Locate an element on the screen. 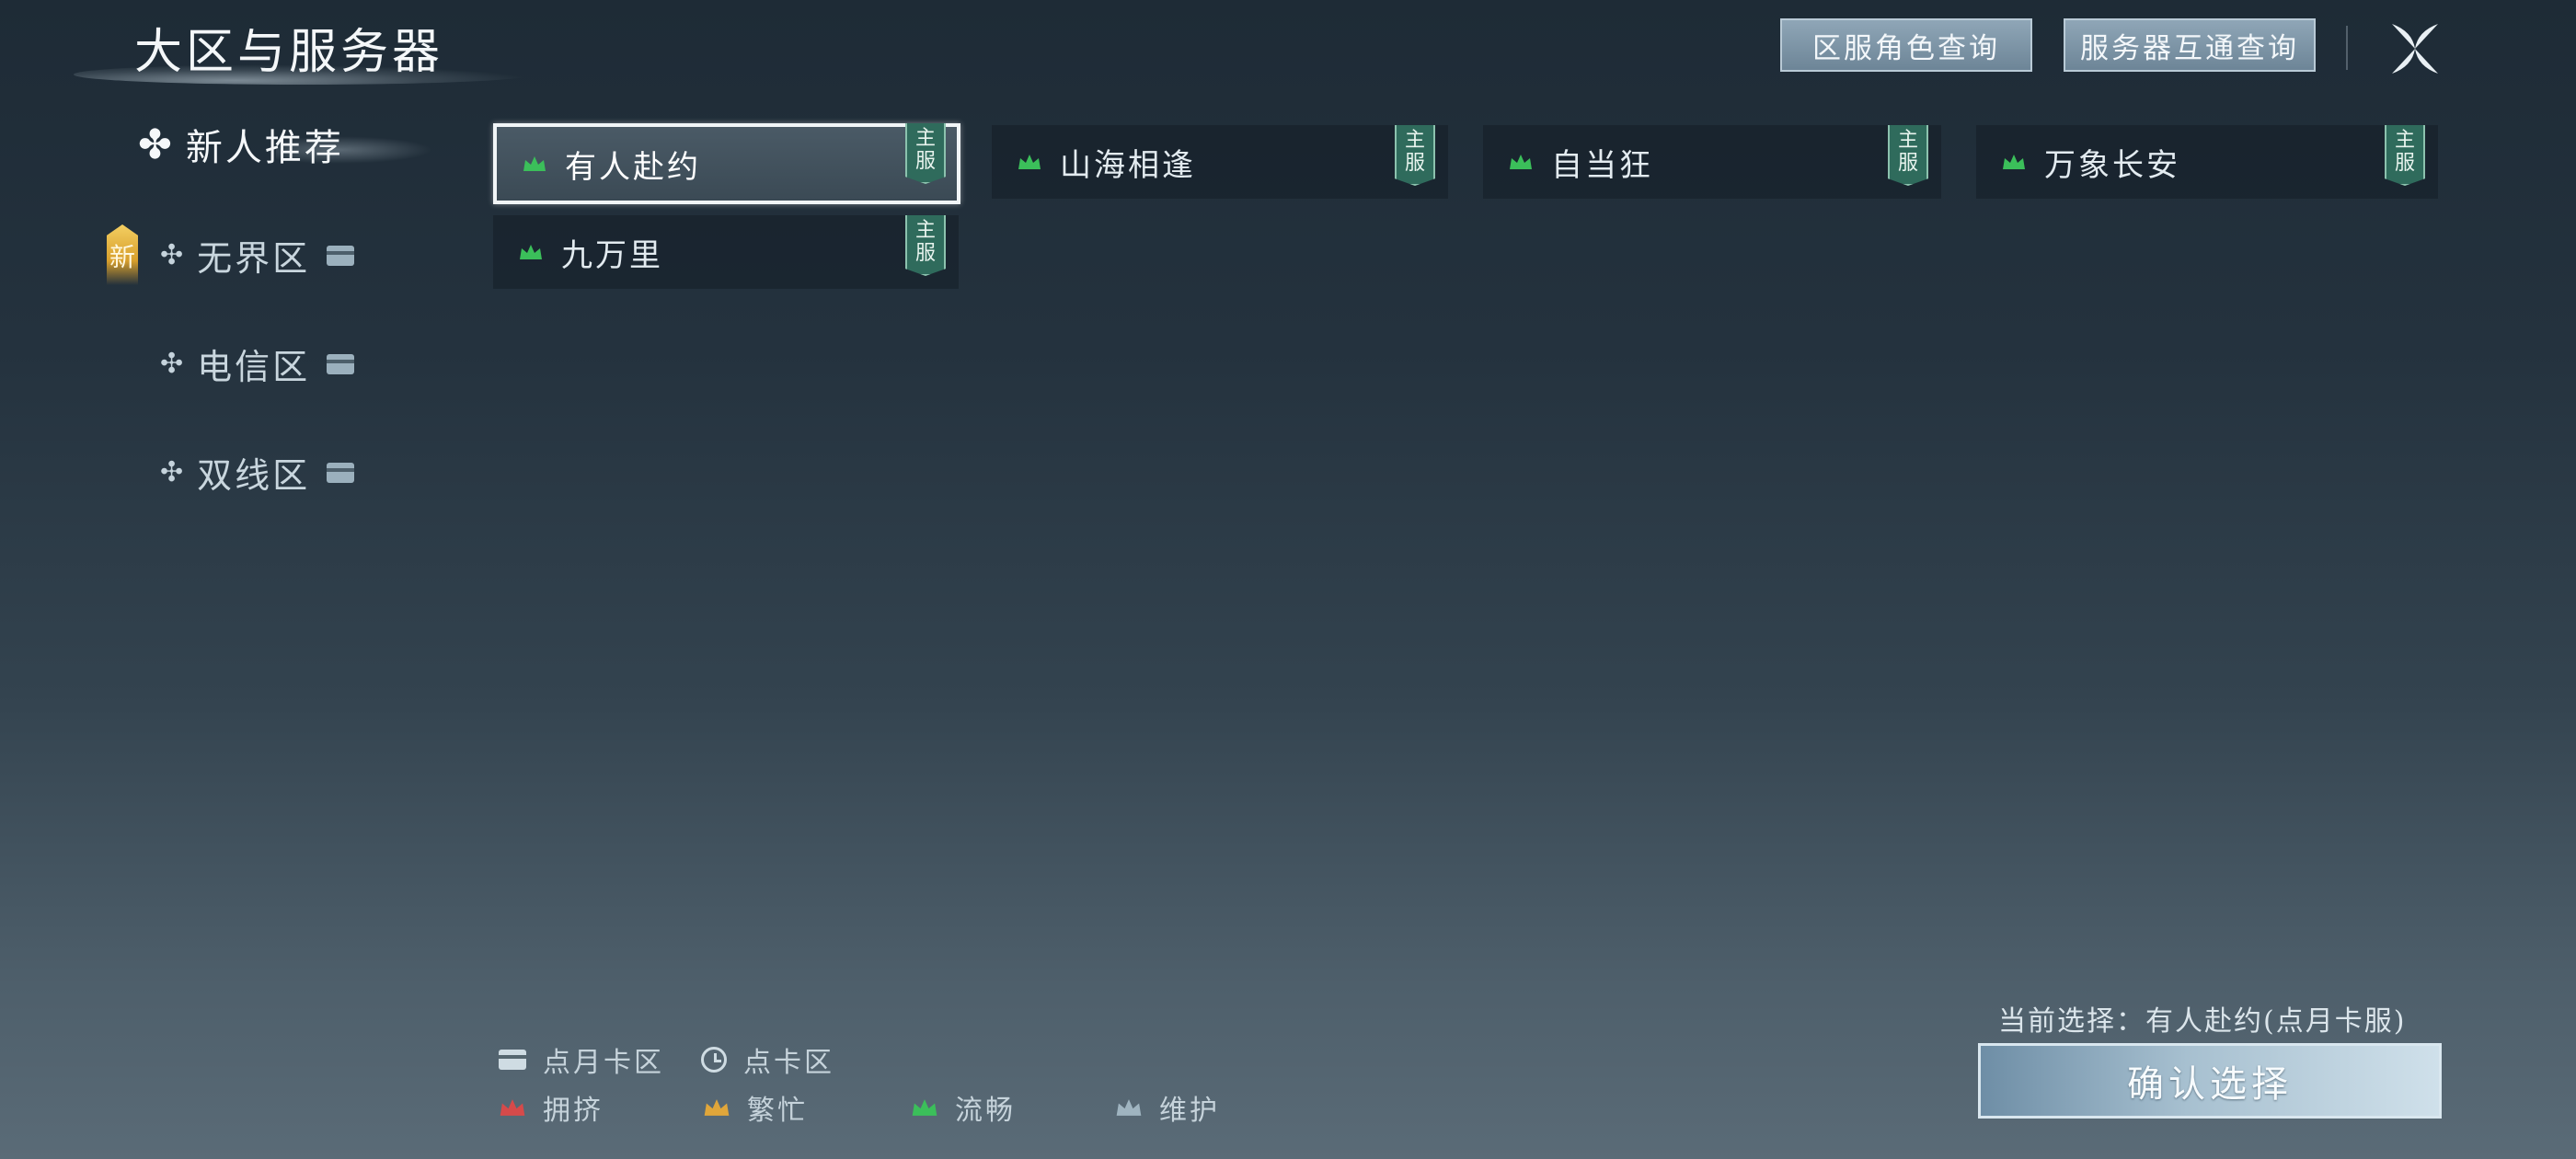  legend-label: 维护 is located at coordinates (1189, 1111).